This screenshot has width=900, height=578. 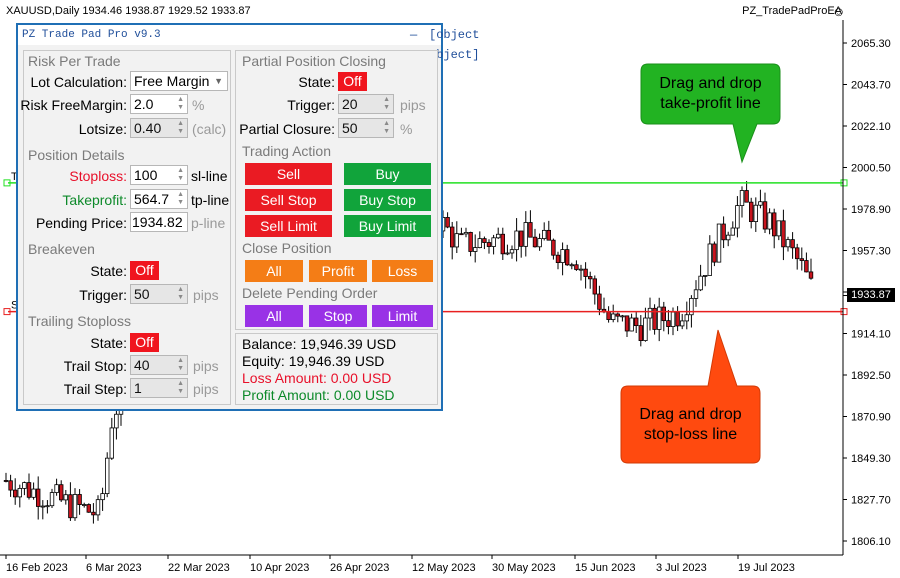 What do you see at coordinates (61, 249) in the screenshot?
I see `breakeven-section-title: Breakeven` at bounding box center [61, 249].